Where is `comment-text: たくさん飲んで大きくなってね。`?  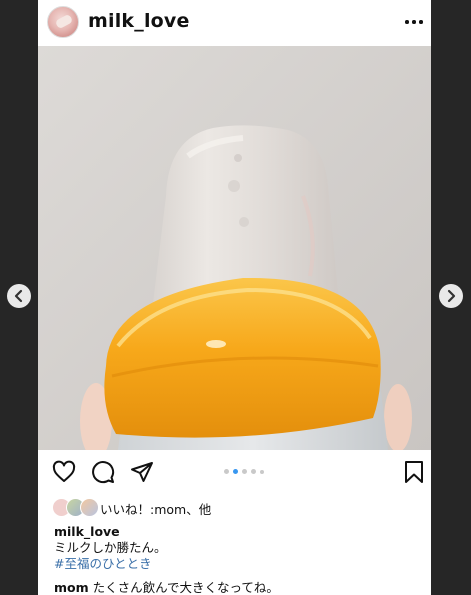 comment-text: たくさん飲んで大きくなってね。 is located at coordinates (185, 587).